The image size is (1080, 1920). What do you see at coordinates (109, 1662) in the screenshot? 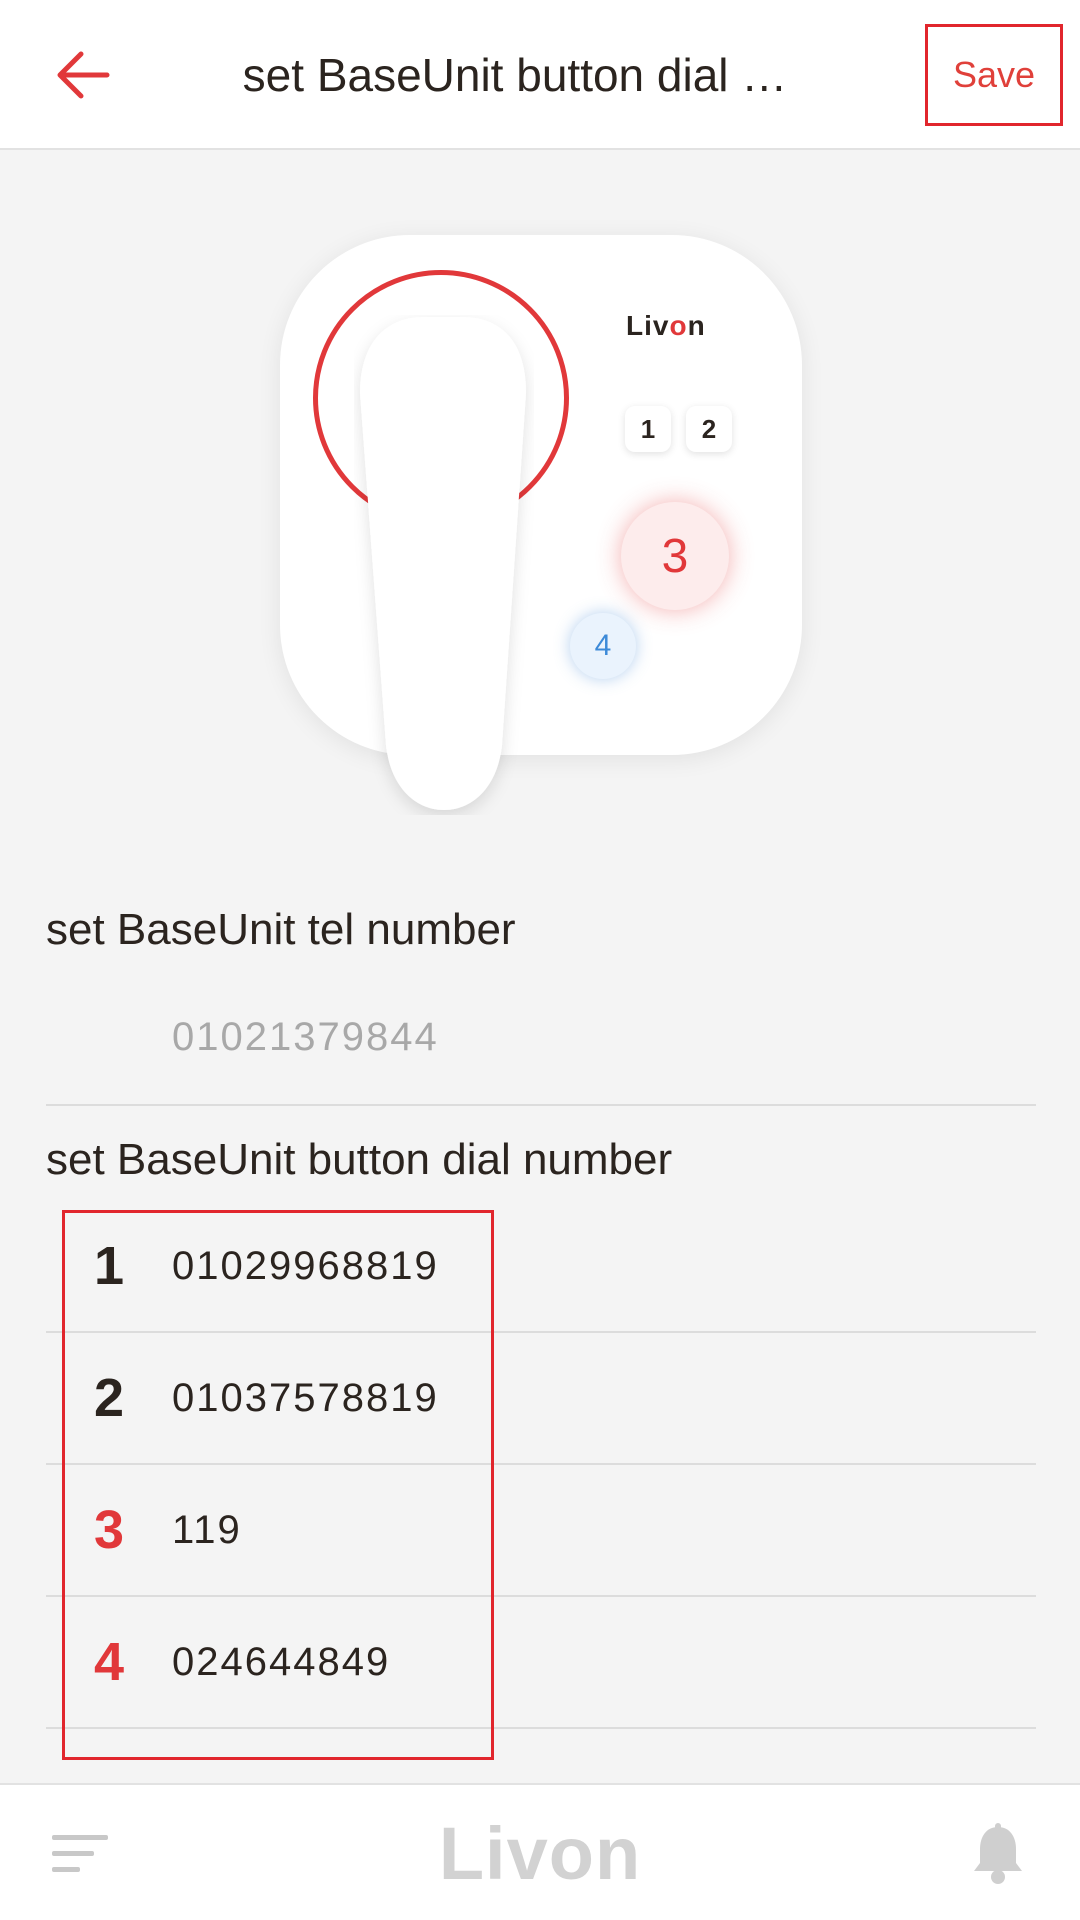
I see `dial-row-index: 4` at bounding box center [109, 1662].